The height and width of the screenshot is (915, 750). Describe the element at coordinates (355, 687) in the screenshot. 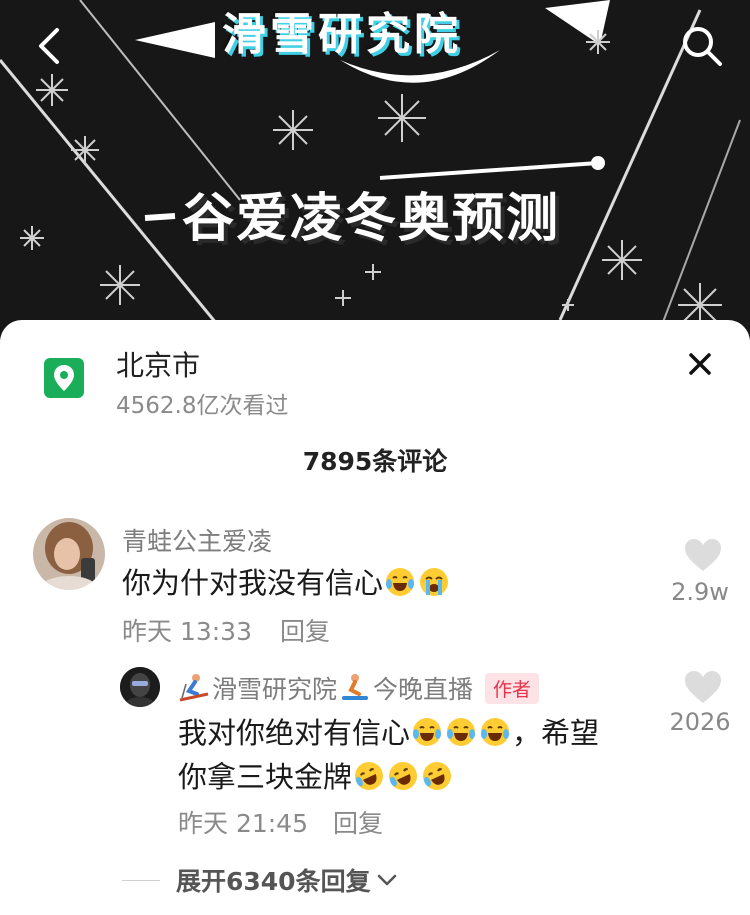

I see `snowboarder-emoji` at that location.